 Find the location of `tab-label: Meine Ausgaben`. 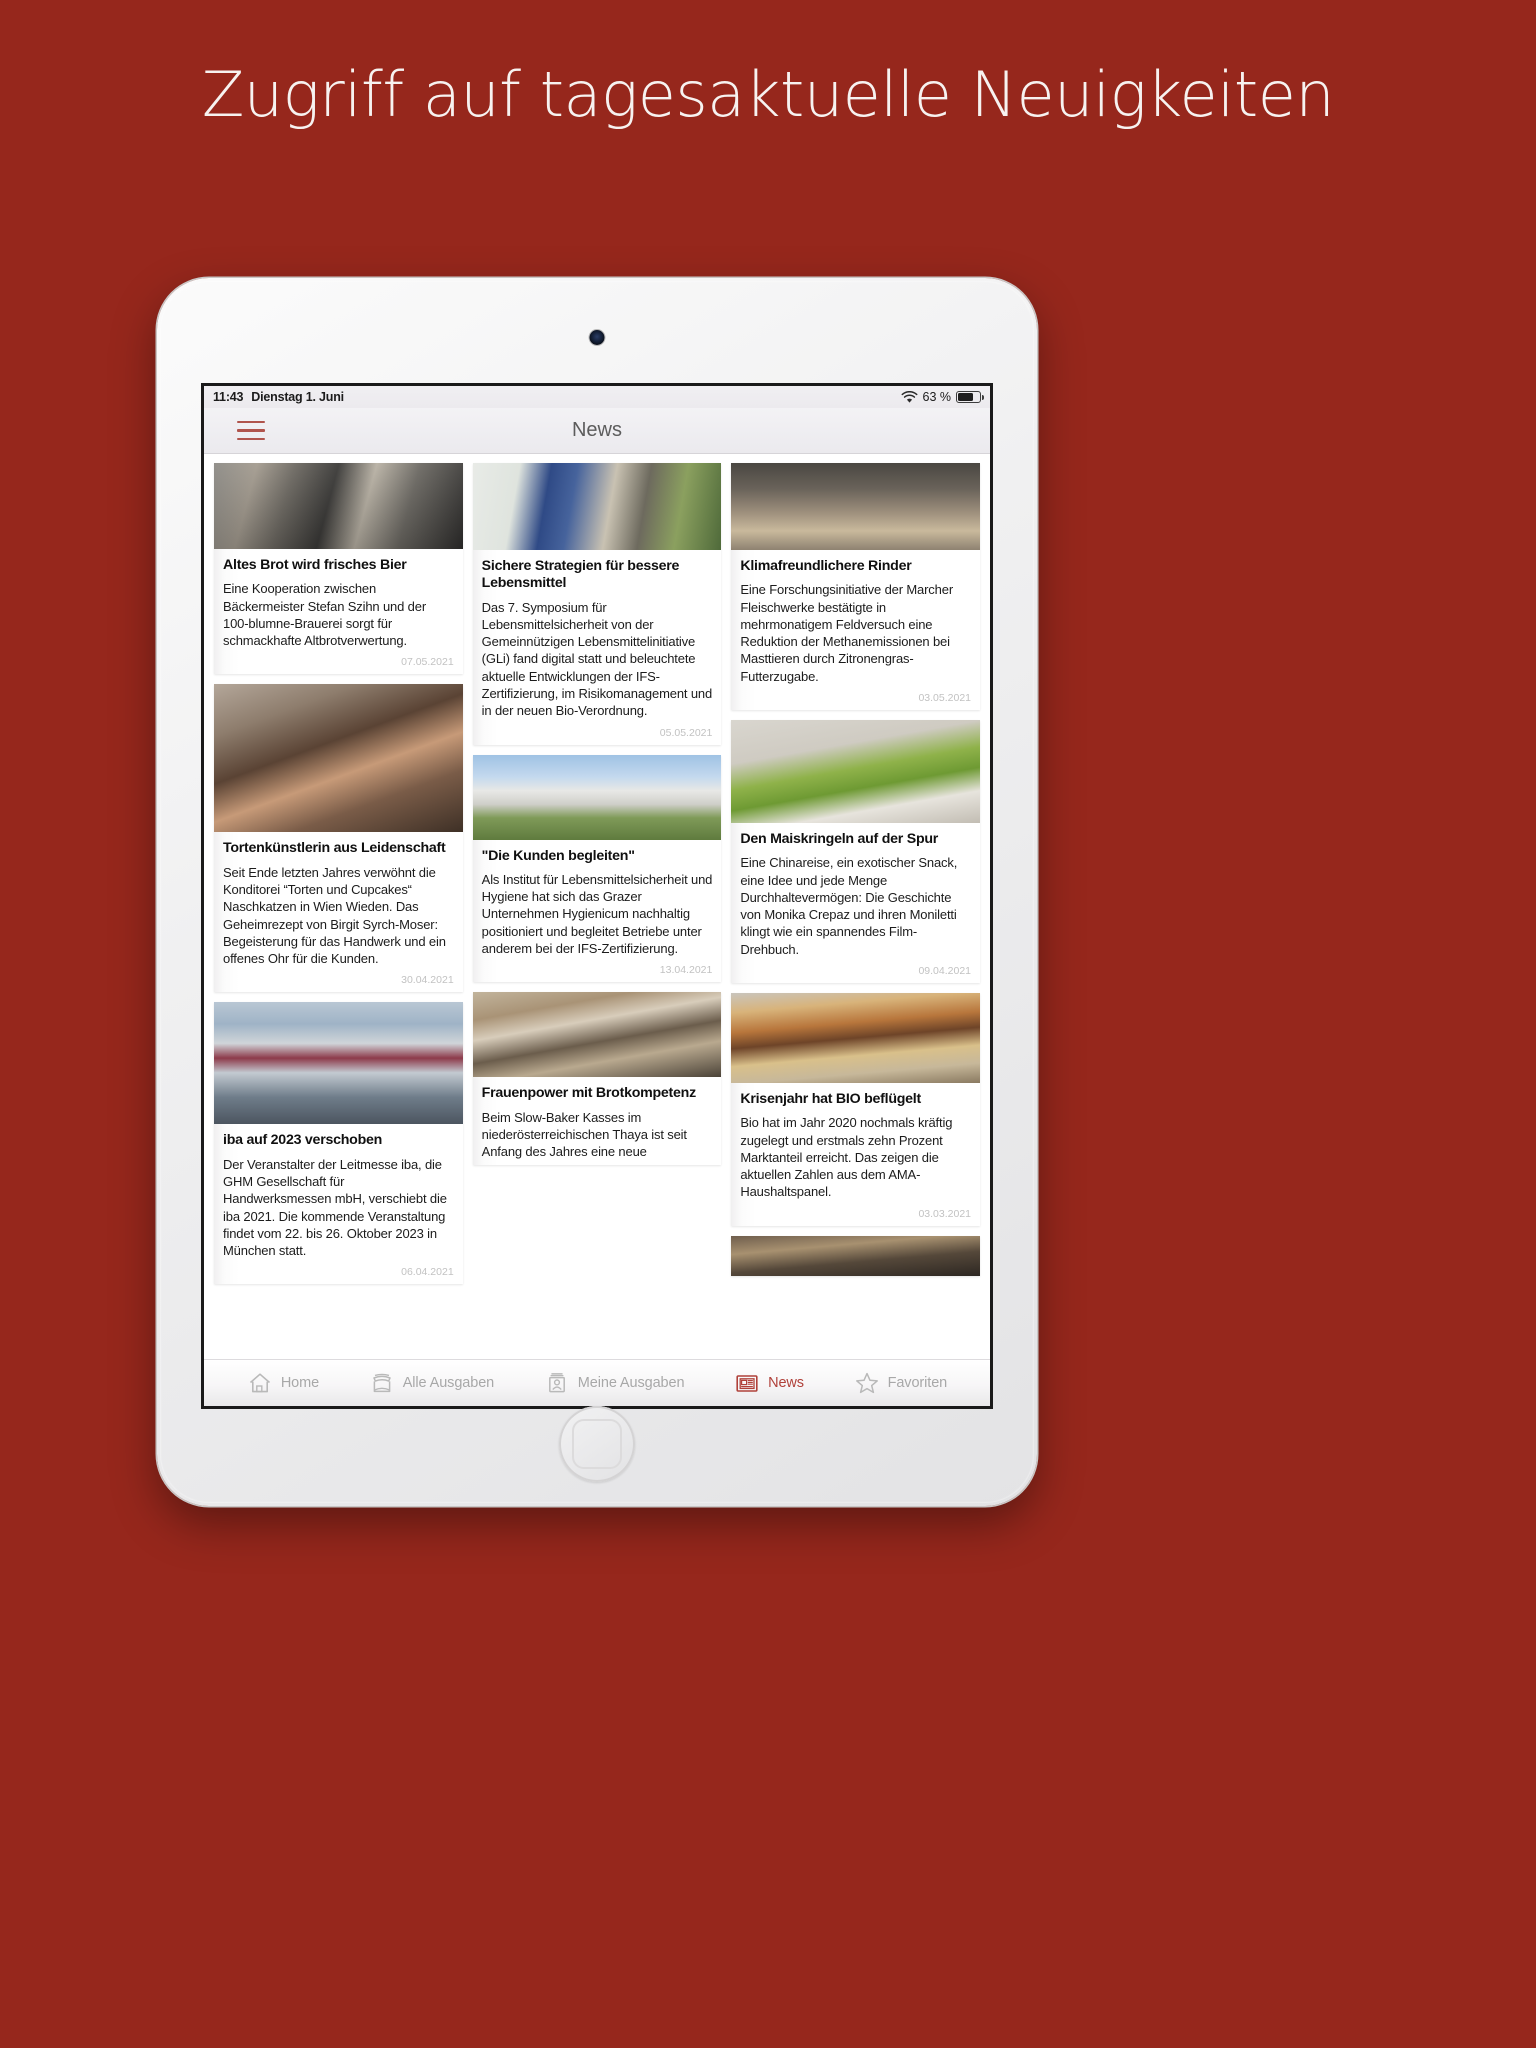

tab-label: Meine Ausgaben is located at coordinates (631, 1383).